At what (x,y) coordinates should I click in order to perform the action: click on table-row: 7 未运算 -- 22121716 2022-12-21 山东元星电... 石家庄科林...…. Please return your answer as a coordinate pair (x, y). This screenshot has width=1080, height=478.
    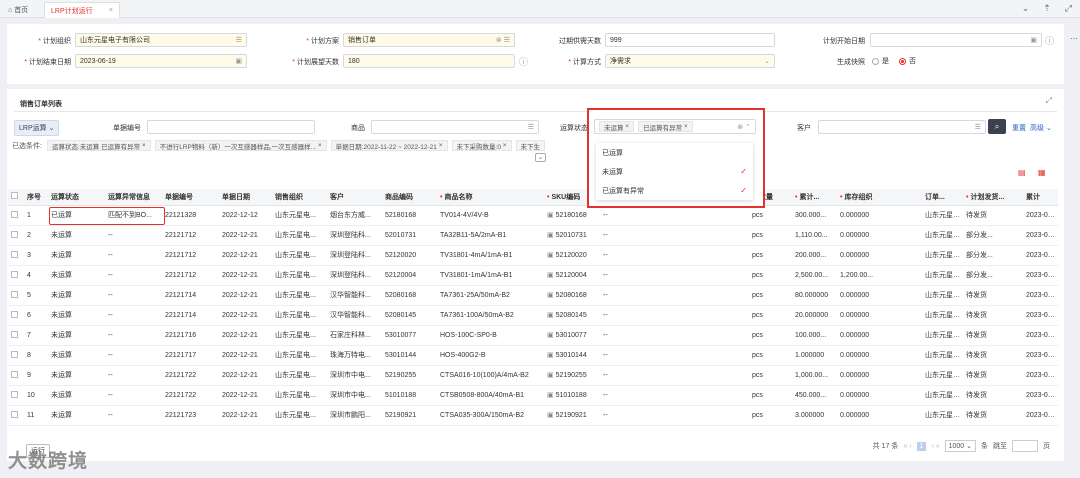
    Looking at the image, I should click on (533, 335).